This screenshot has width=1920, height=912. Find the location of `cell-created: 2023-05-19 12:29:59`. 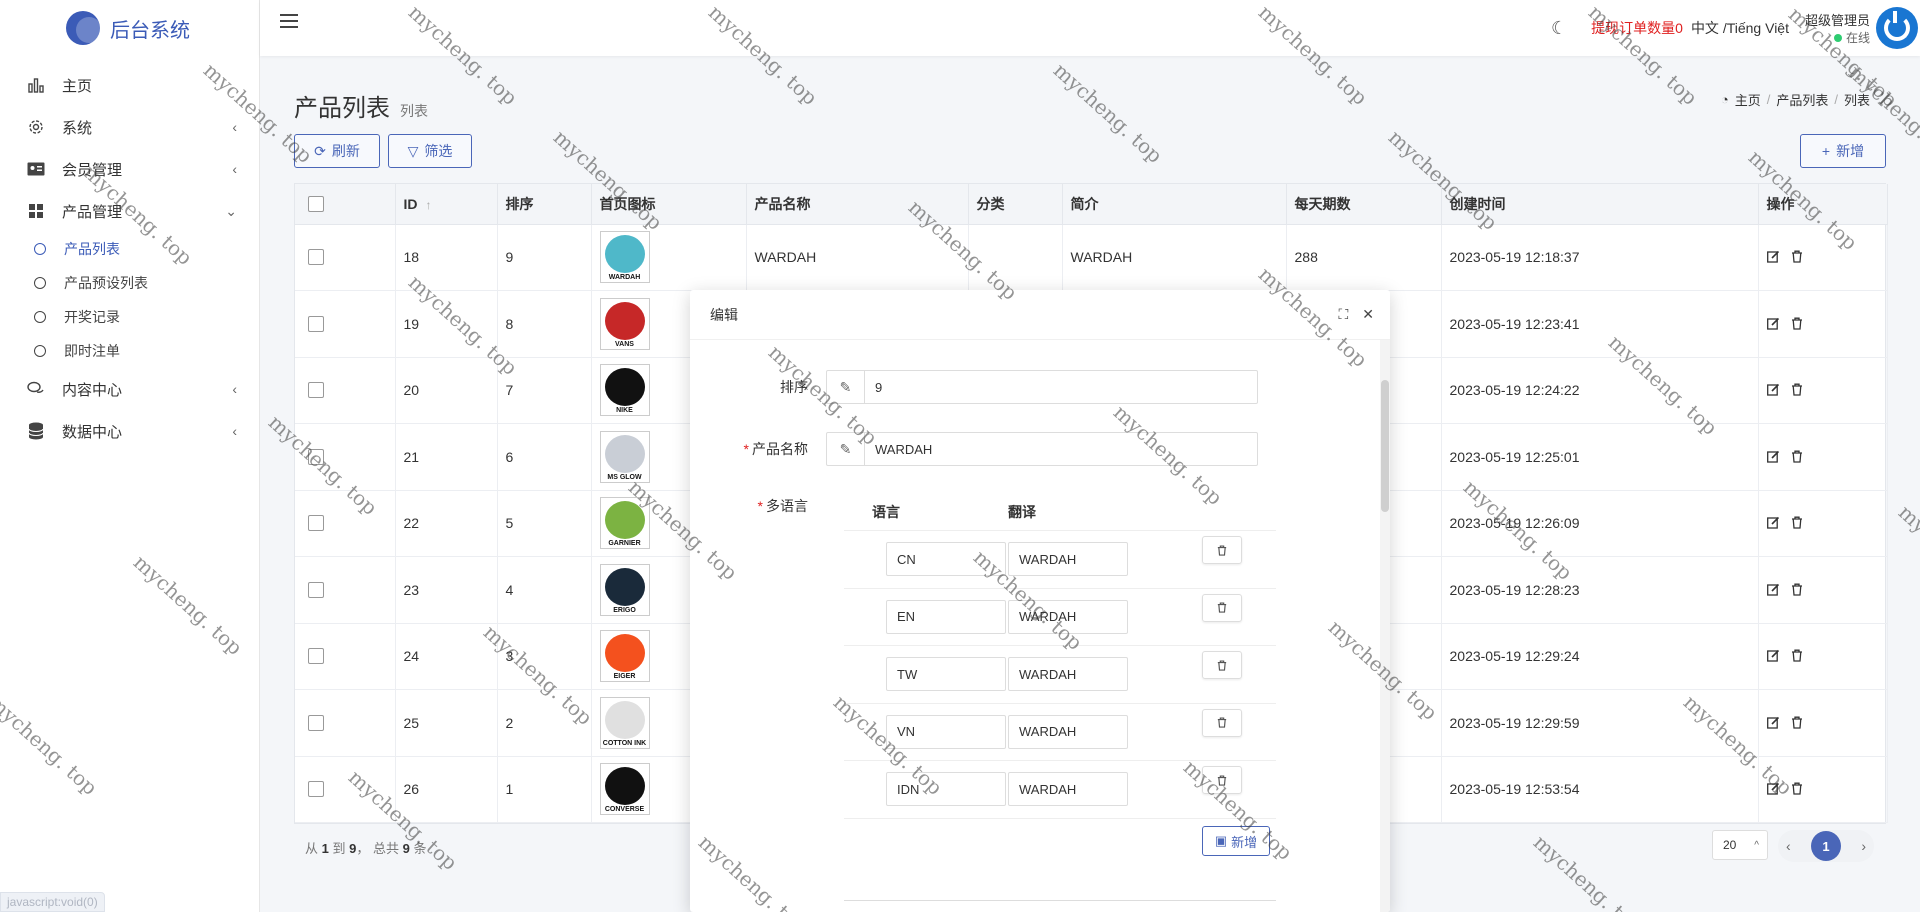

cell-created: 2023-05-19 12:29:59 is located at coordinates (1600, 723).